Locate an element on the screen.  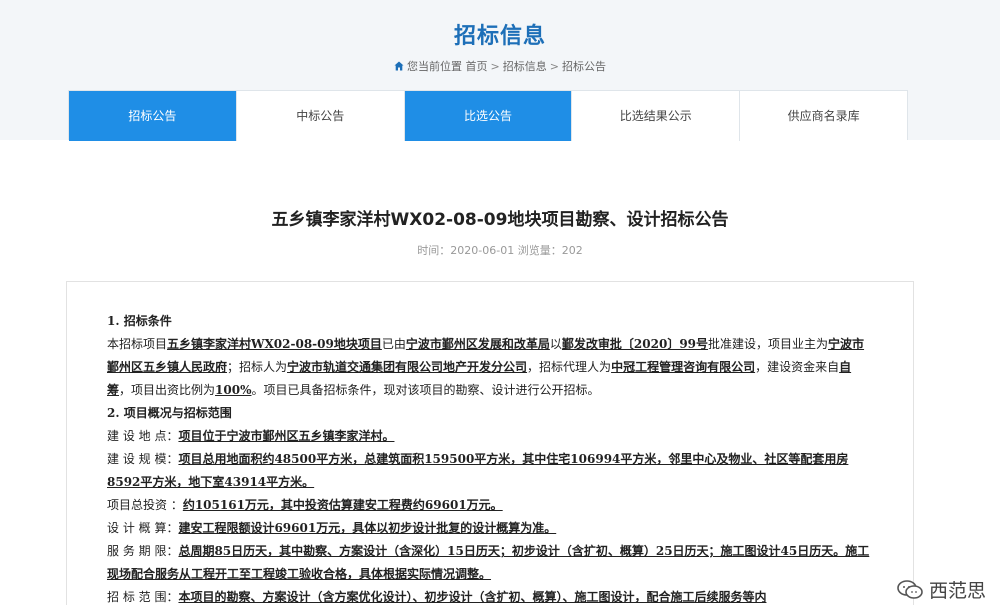
breadcrumb-tender-info: 招标信息 is located at coordinates (525, 66).